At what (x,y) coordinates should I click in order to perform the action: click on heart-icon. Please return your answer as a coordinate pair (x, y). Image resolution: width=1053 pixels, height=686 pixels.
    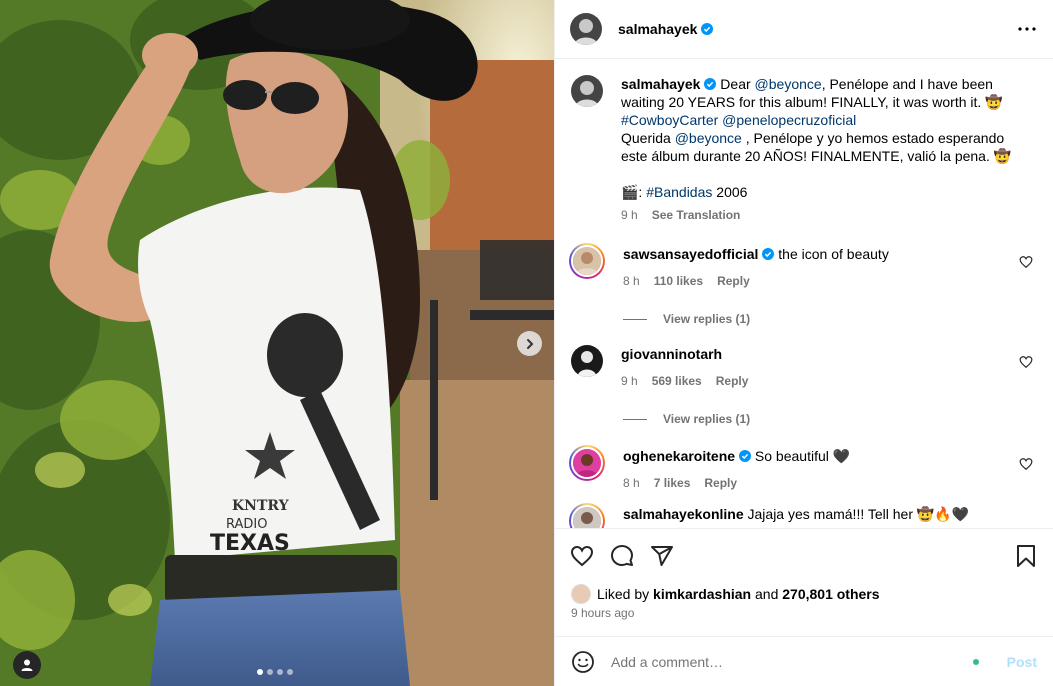
    Looking at the image, I should click on (582, 555).